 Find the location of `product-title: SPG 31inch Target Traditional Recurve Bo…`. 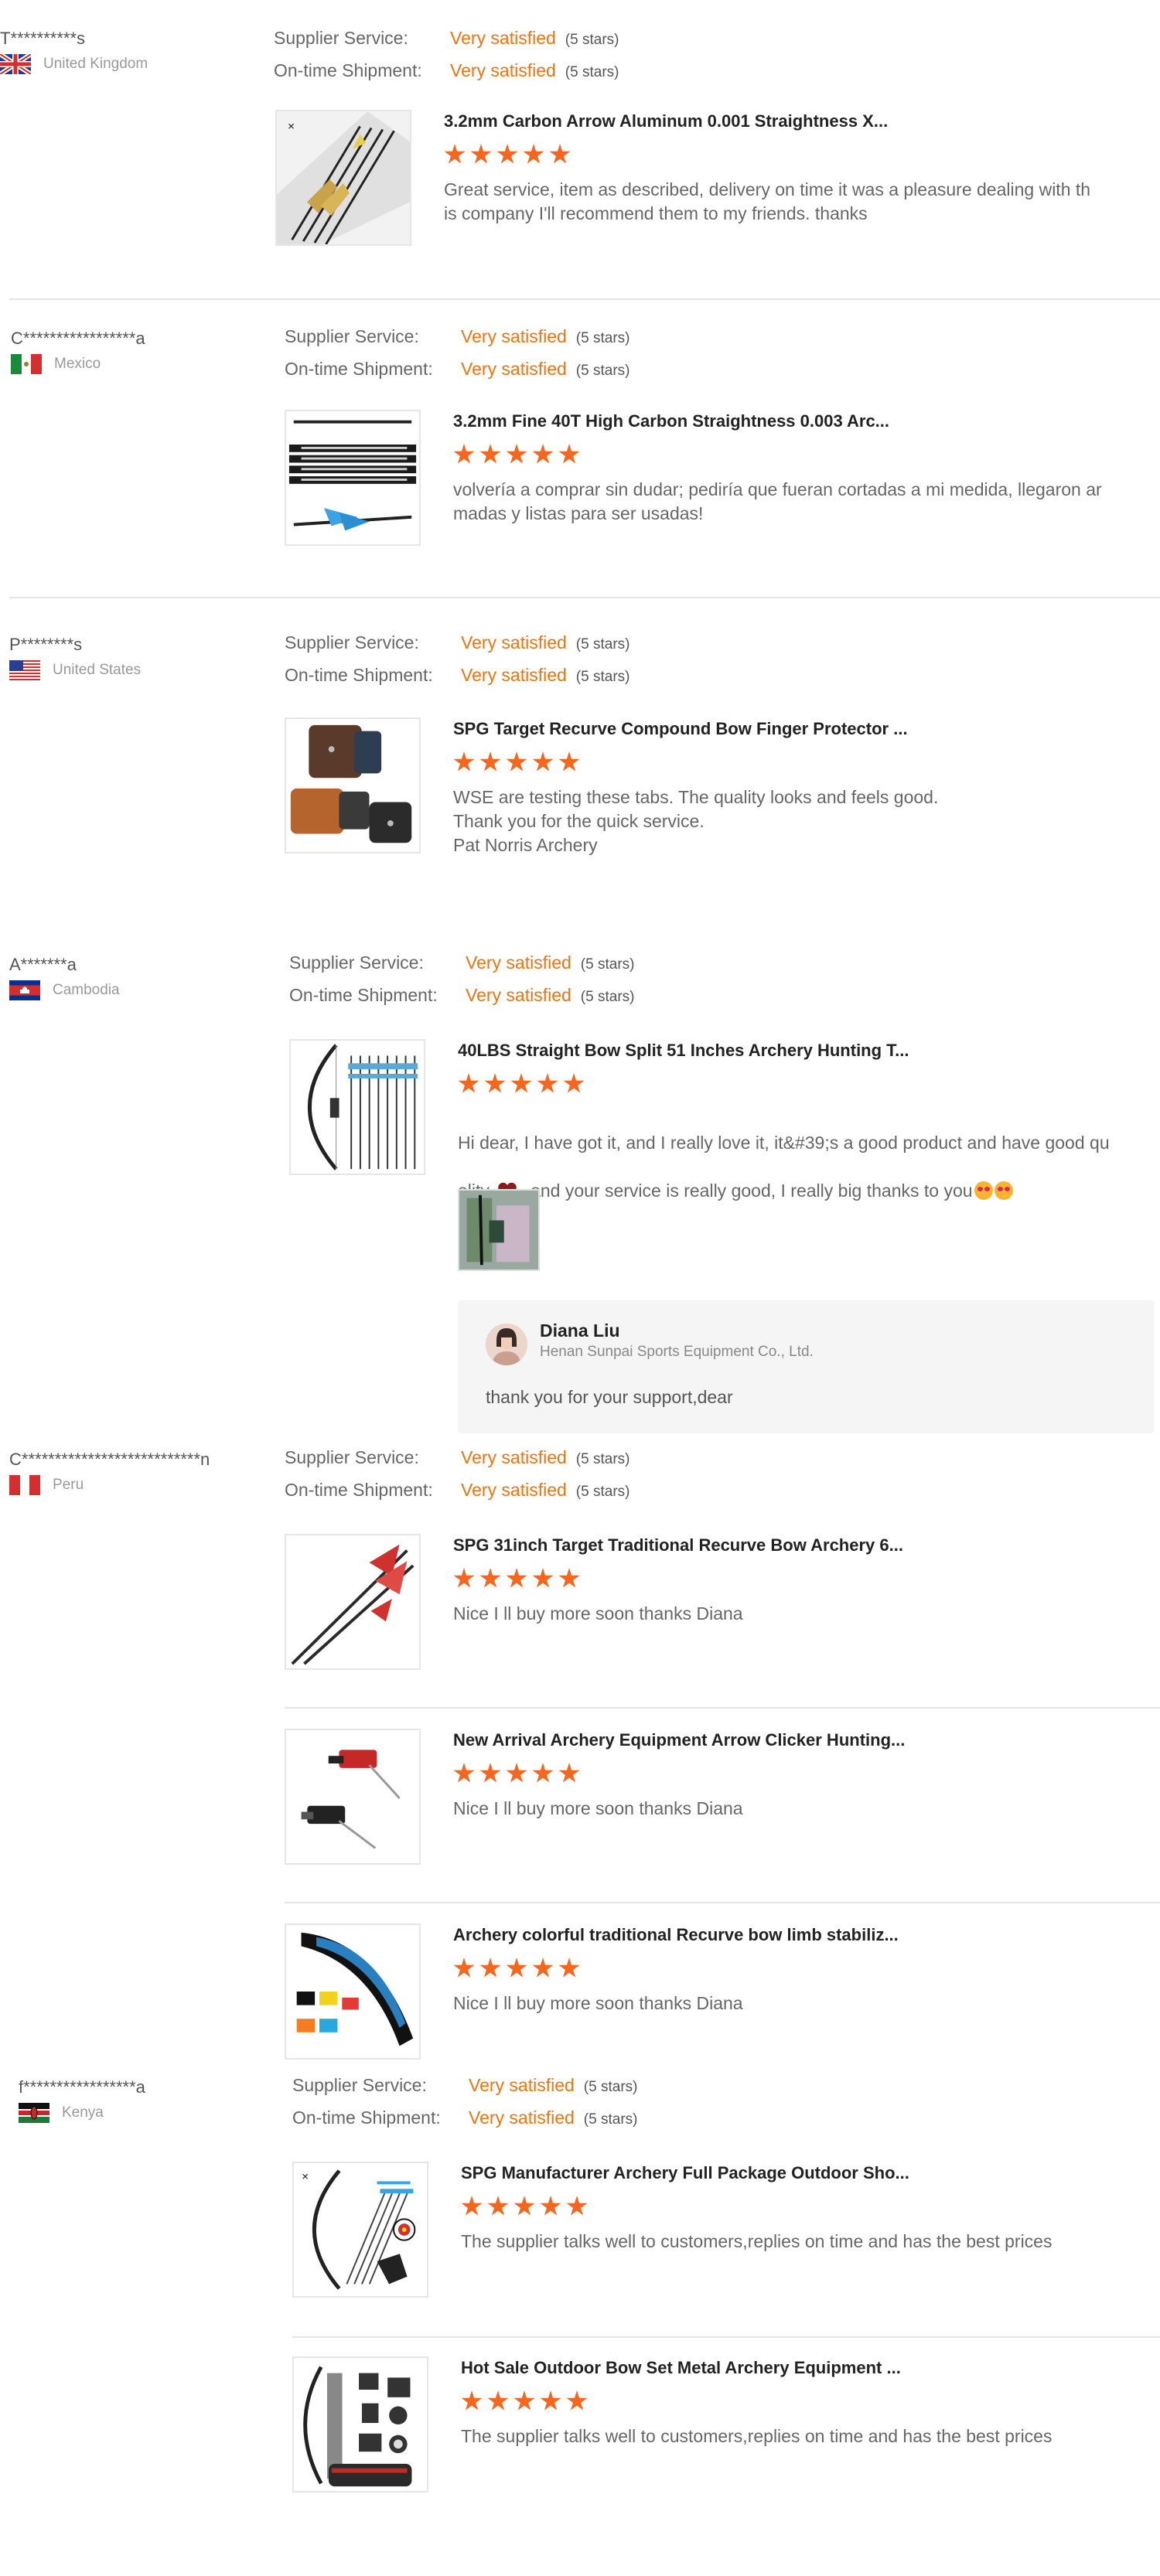

product-title: SPG 31inch Target Traditional Recurve Bo… is located at coordinates (806, 1545).